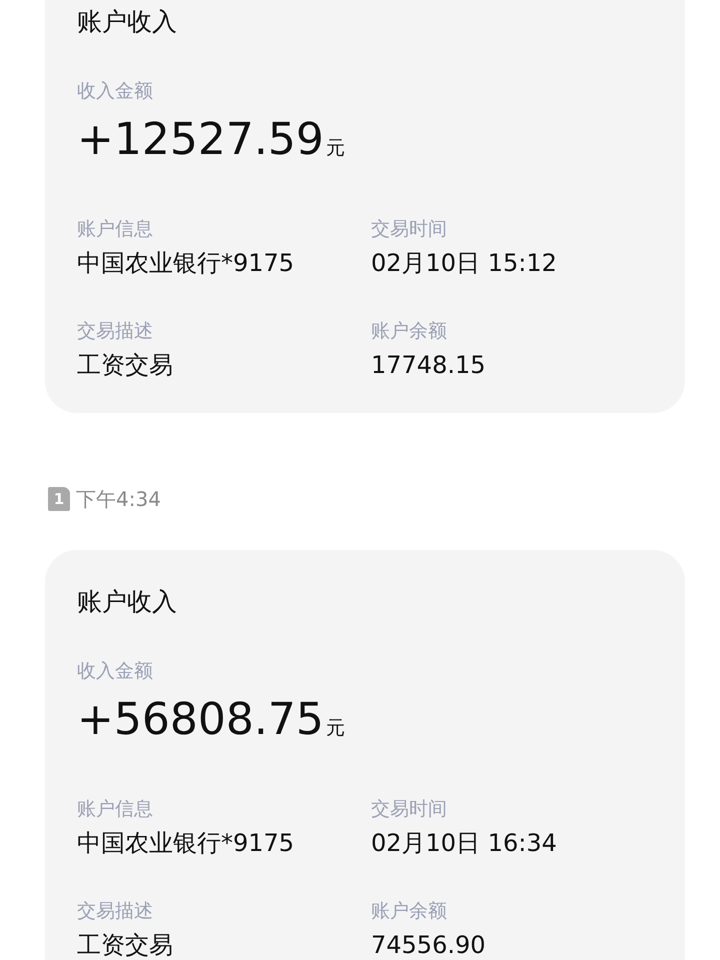 The image size is (720, 960). Describe the element at coordinates (118, 499) in the screenshot. I see `message-time: 下午4:34` at that location.